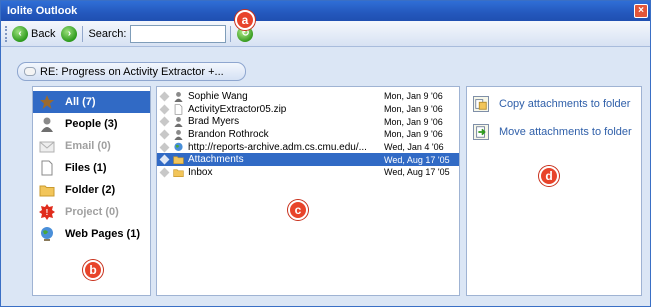  Describe the element at coordinates (80, 102) in the screenshot. I see `category-label: All (7)` at that location.